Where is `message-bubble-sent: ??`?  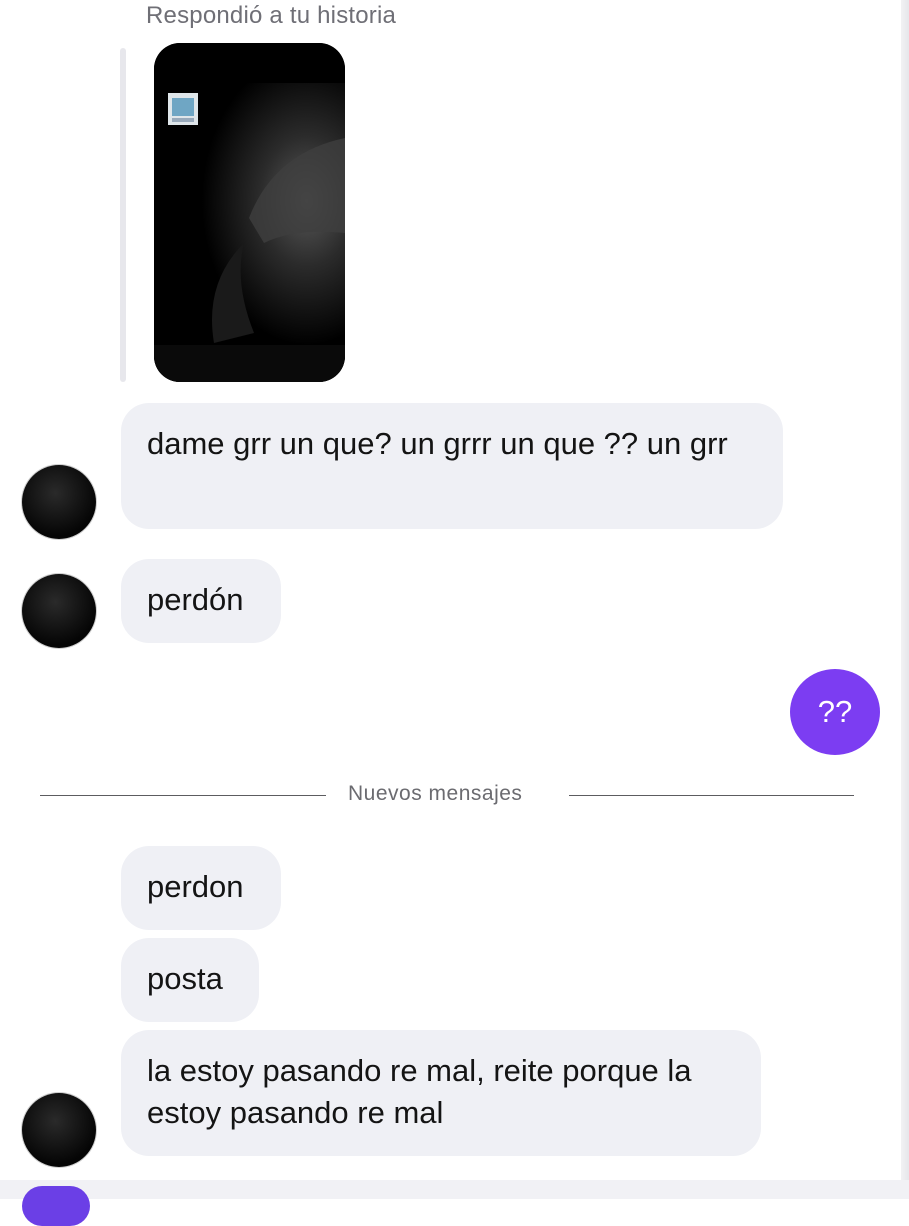
message-bubble-sent: ?? is located at coordinates (835, 712).